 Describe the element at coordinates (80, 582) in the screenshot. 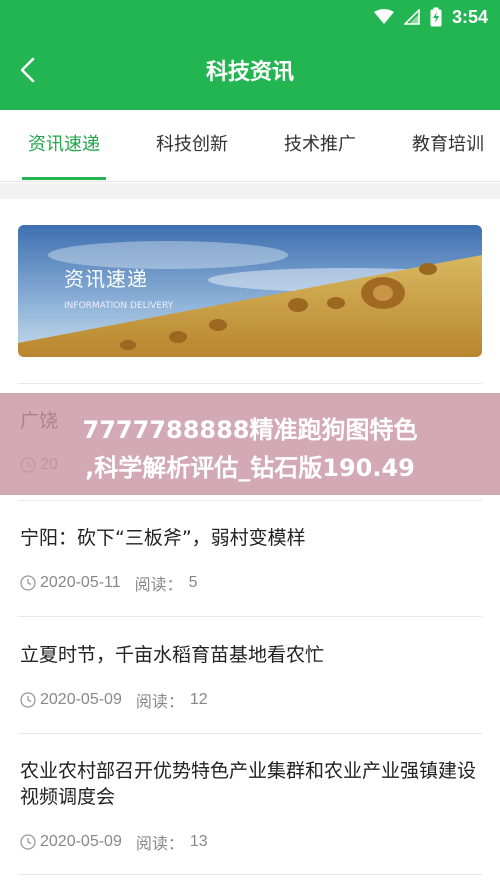

I see `article-date: 2020-05-11` at that location.